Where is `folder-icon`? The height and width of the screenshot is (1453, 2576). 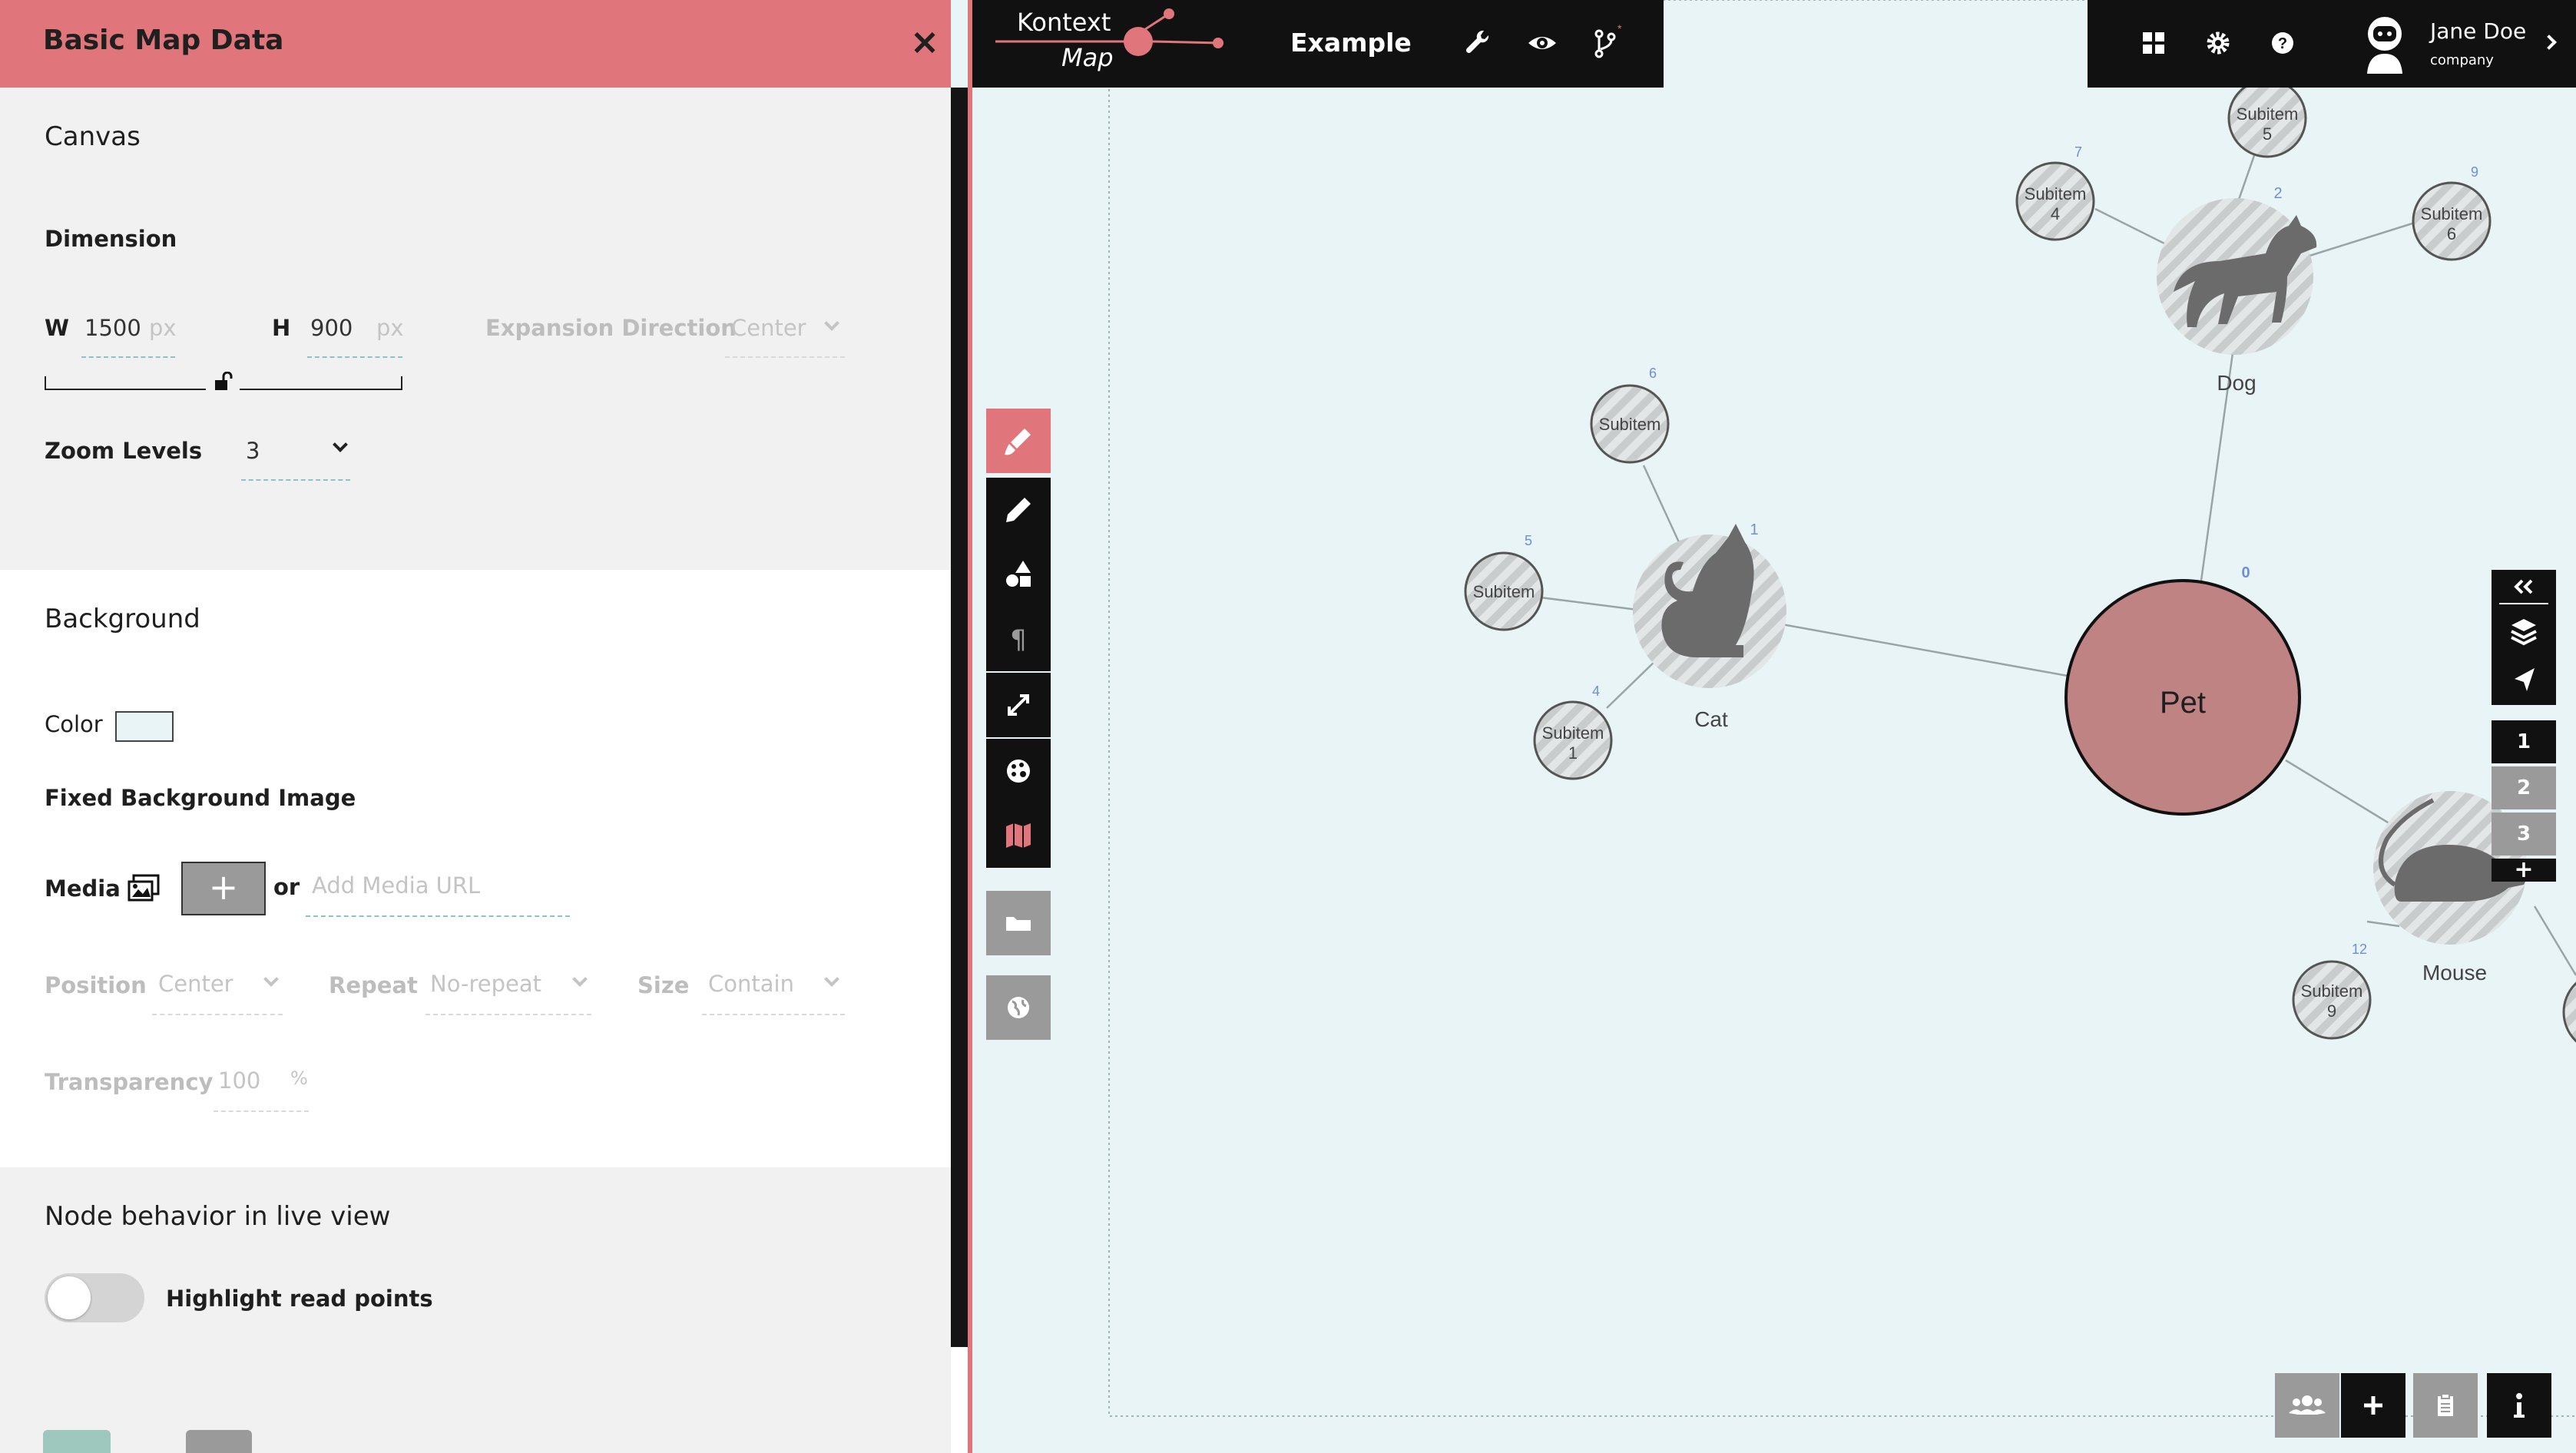
folder-icon is located at coordinates (1019, 923).